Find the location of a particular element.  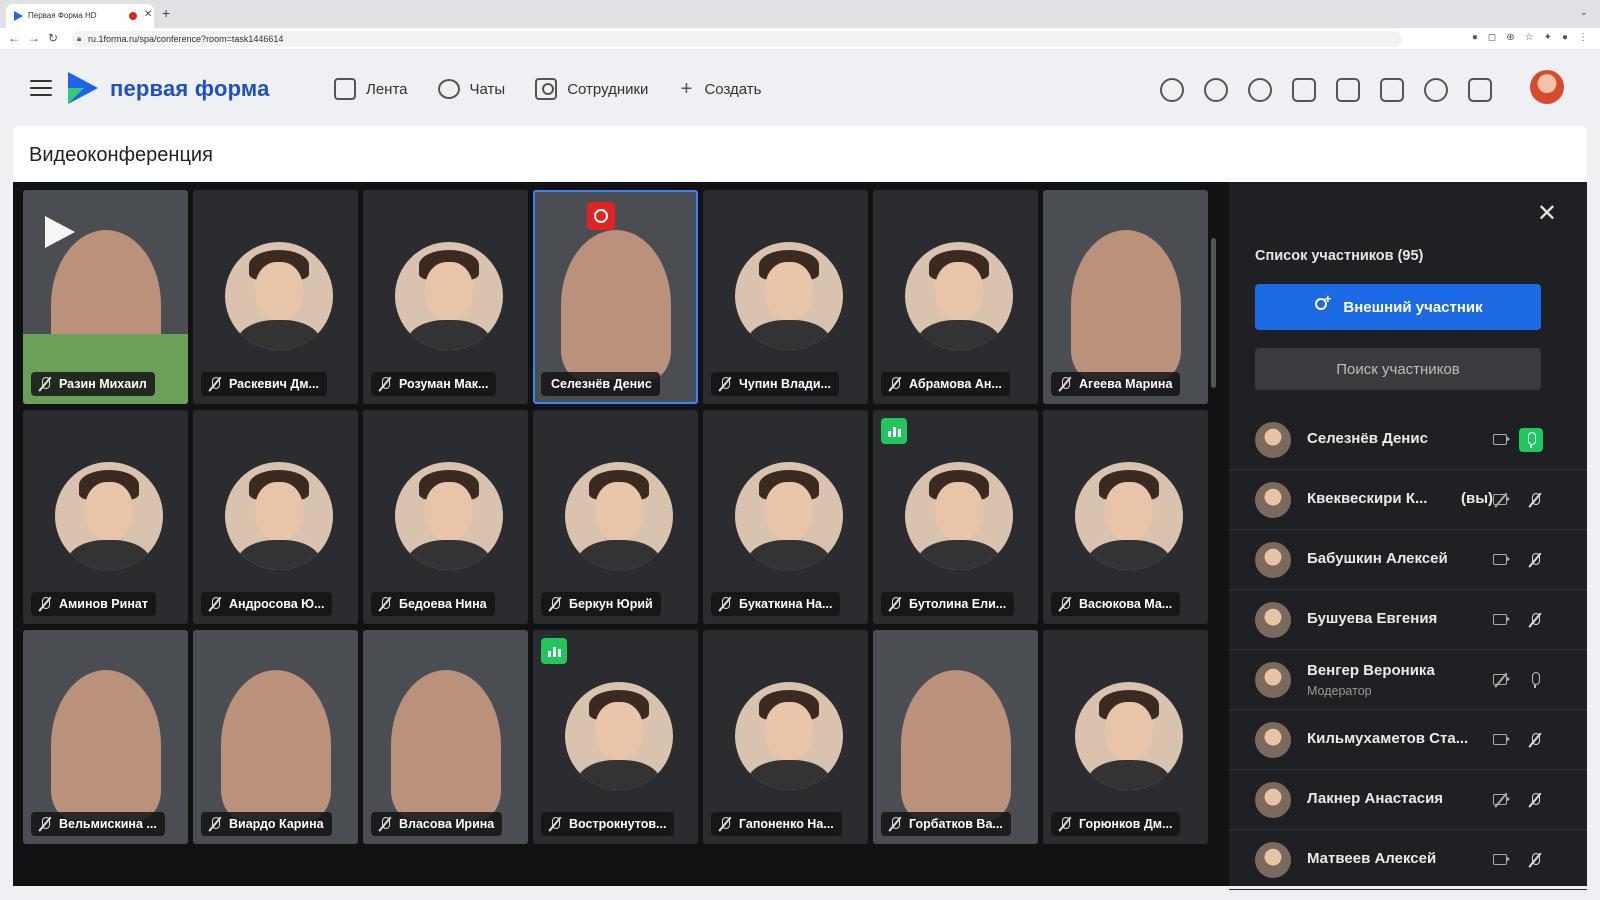

mic-browser-icon: ● is located at coordinates (1475, 37).